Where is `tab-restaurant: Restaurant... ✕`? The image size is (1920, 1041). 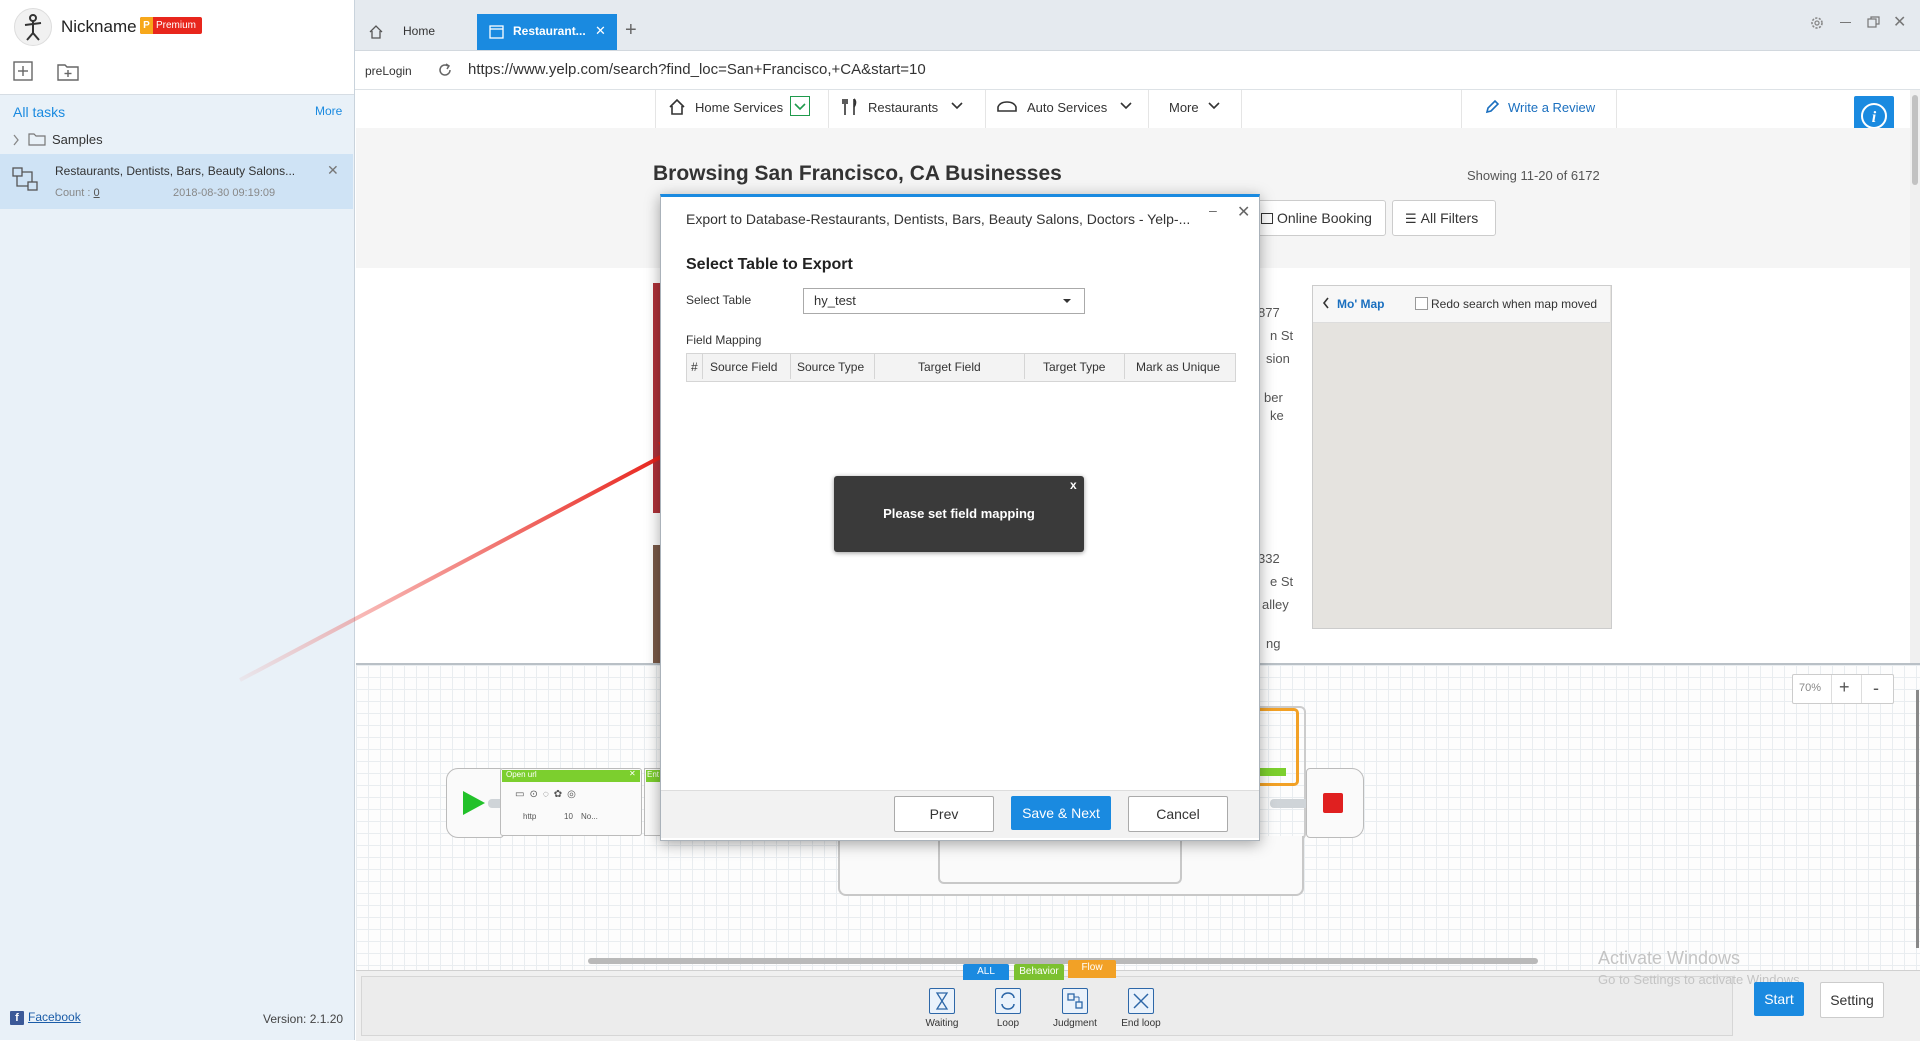
tab-restaurant: Restaurant... ✕ is located at coordinates (547, 32).